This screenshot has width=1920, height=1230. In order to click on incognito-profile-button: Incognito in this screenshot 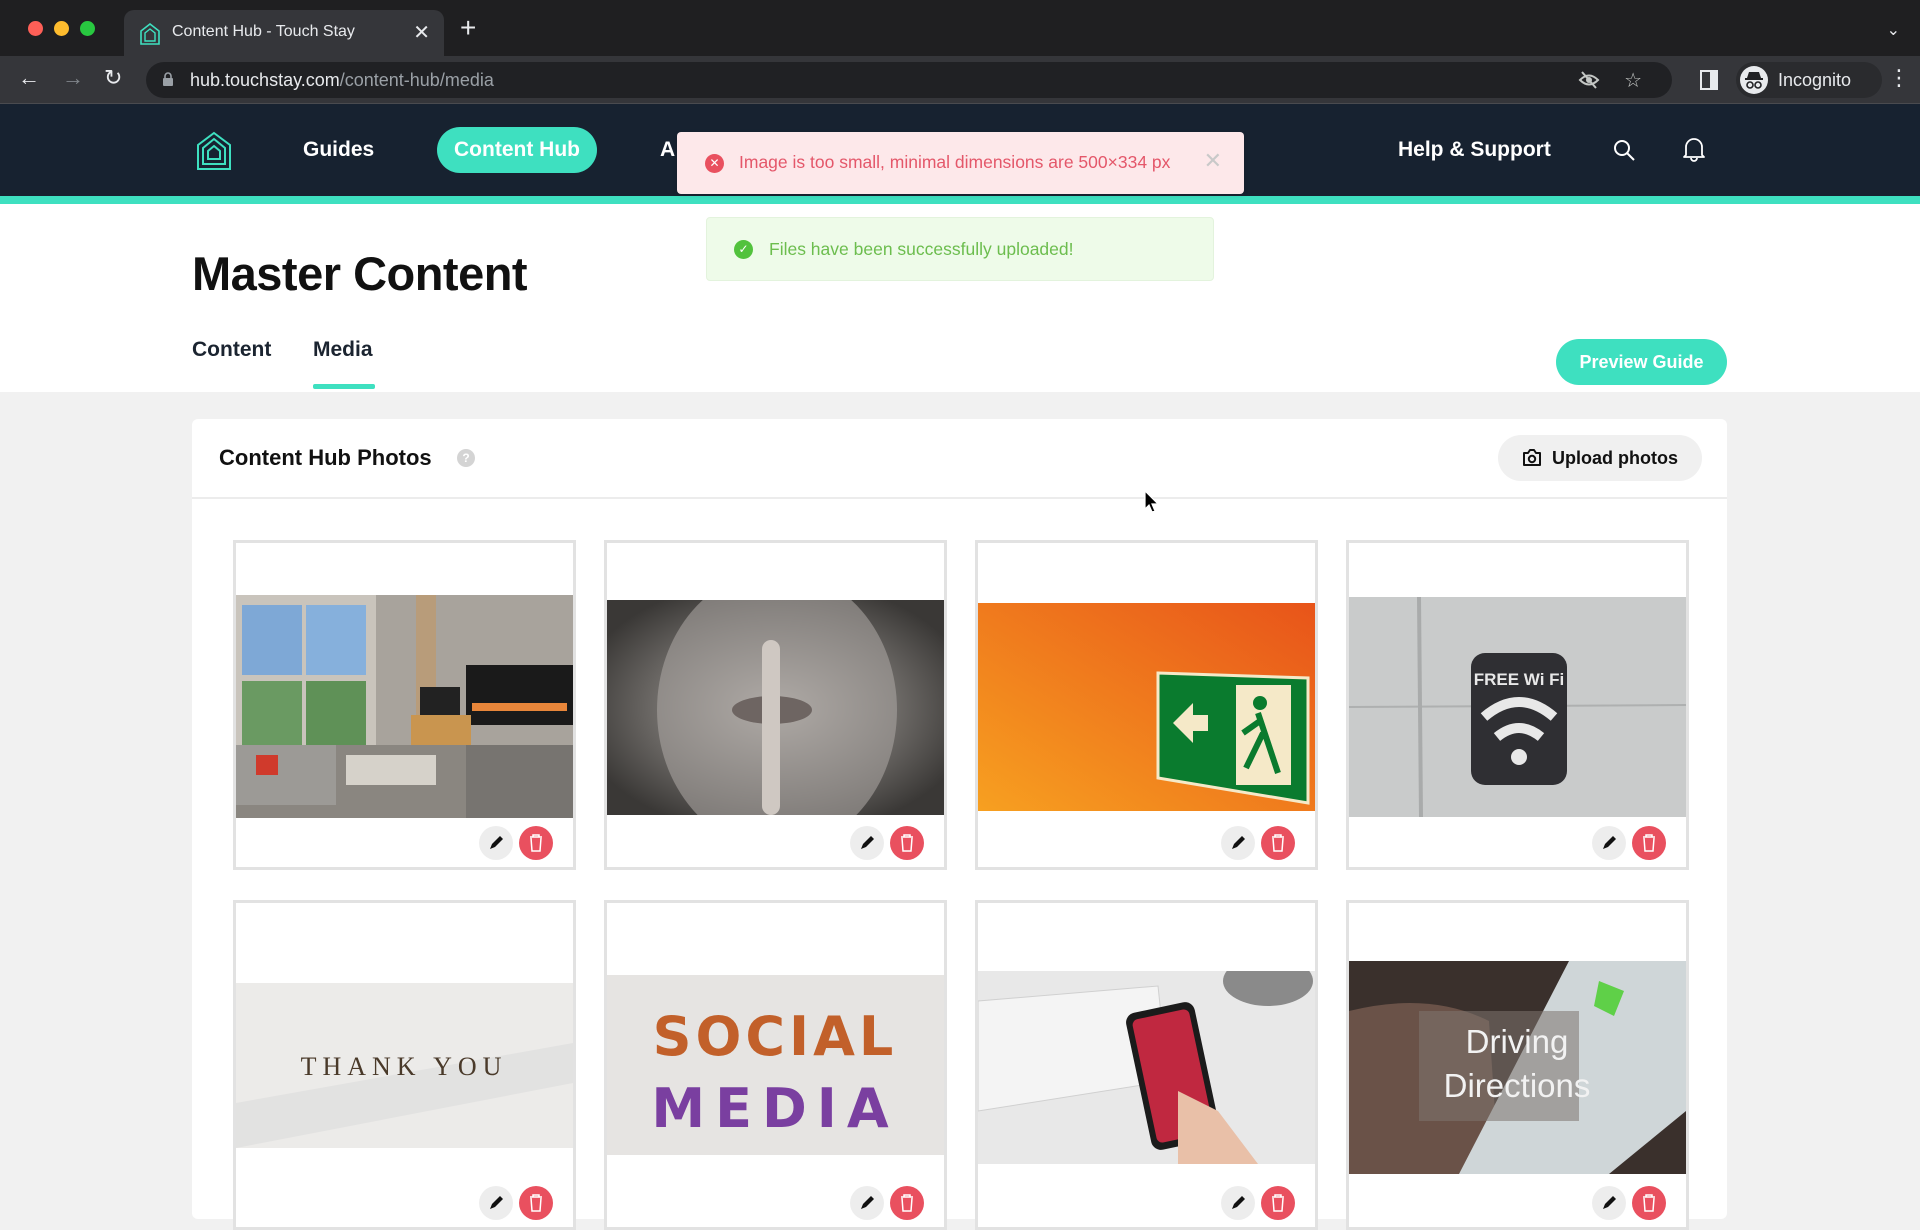, I will do `click(1809, 80)`.